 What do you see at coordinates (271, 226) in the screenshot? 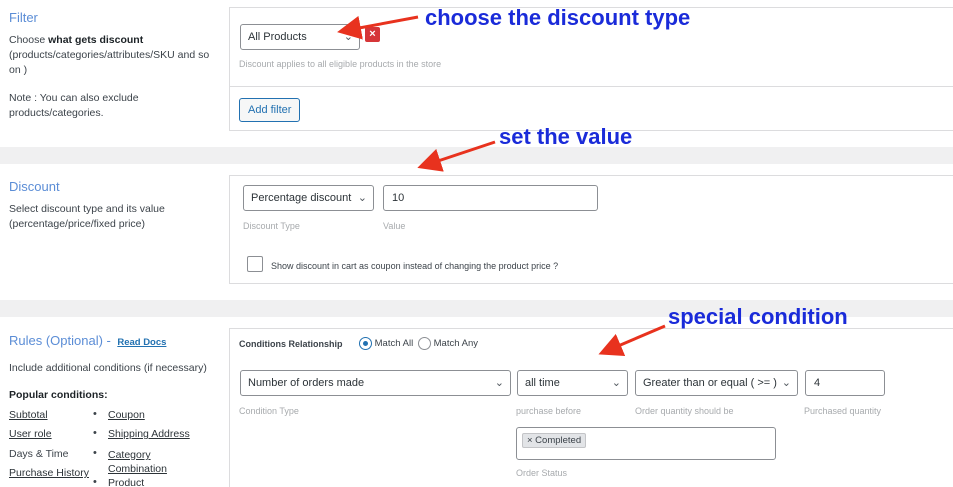
I see `discount-type-caption: Discount Type` at bounding box center [271, 226].